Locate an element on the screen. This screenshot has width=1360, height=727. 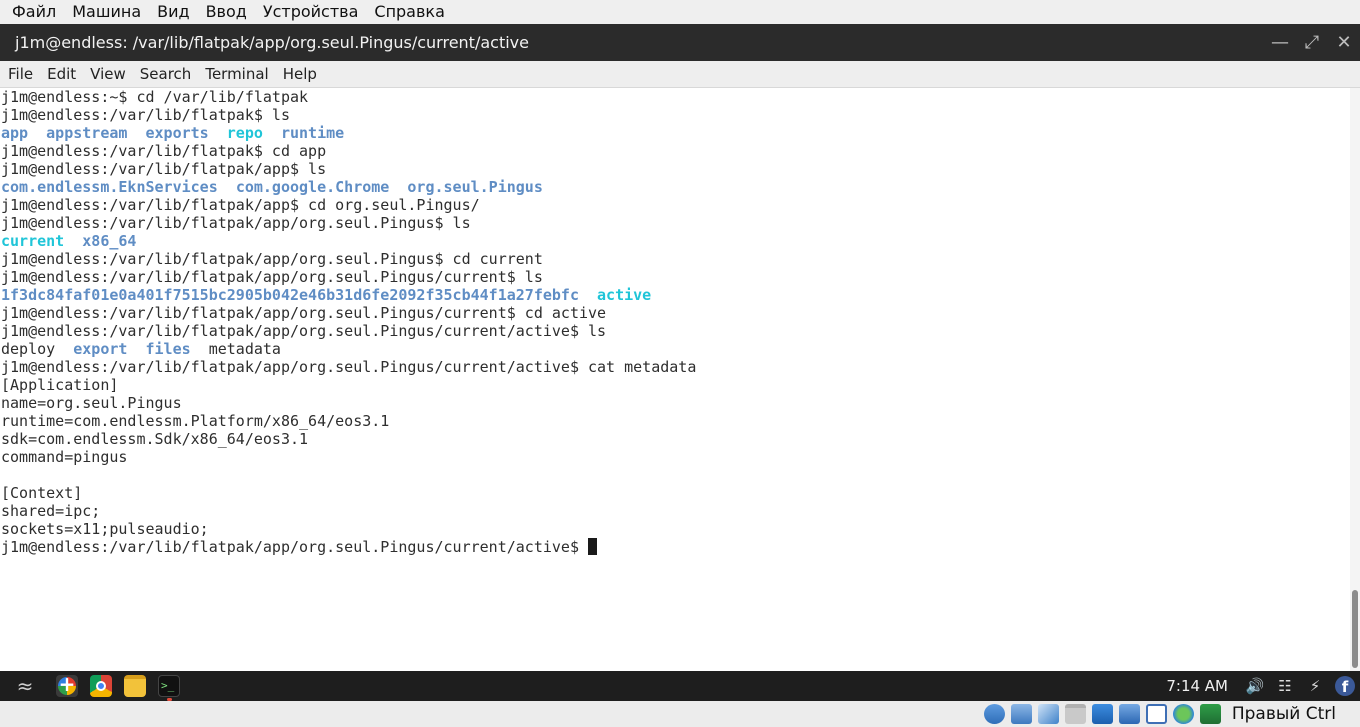
usb-icon is located at coordinates (1048, 714).